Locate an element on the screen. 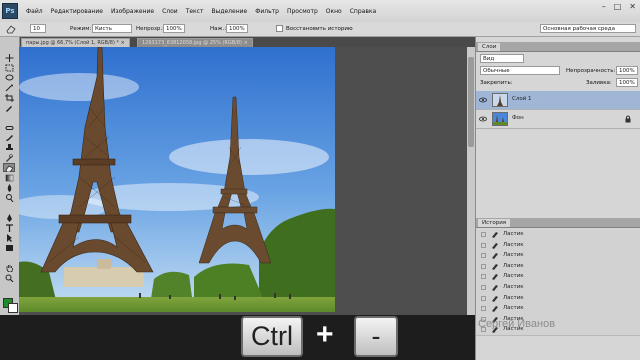 This screenshot has height=360, width=640. hand-tool-icon is located at coordinates (9, 267).